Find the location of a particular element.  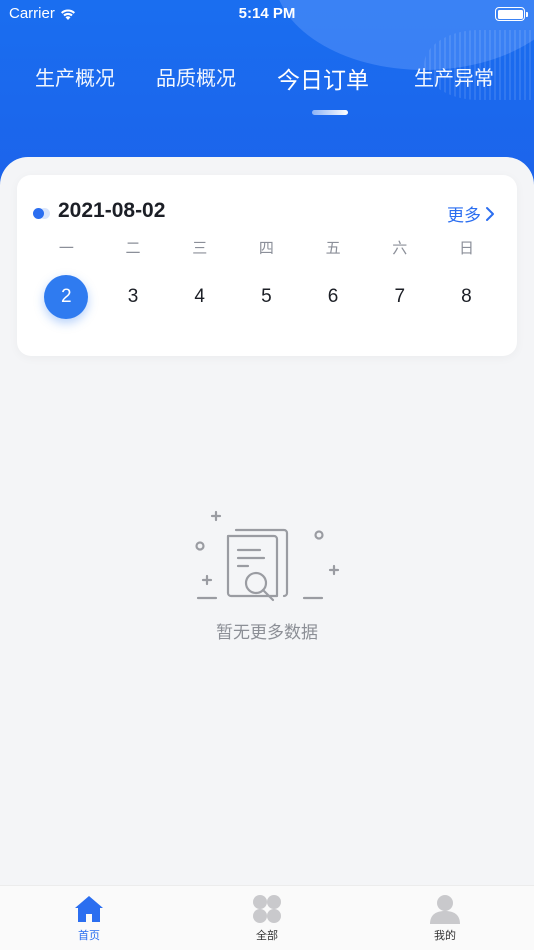

weekday-row: 一 二 三 四 五 六 日 is located at coordinates (266, 247).